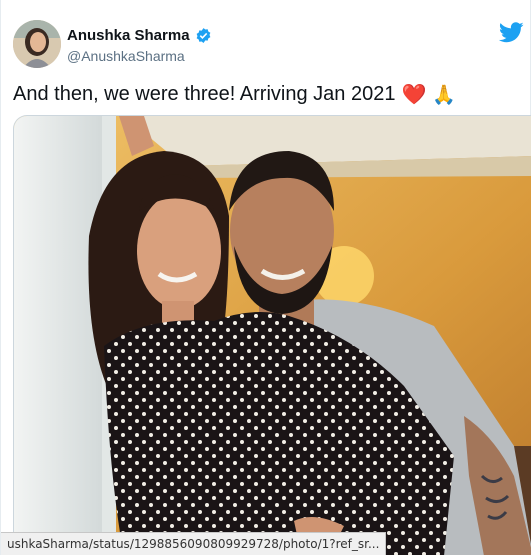 This screenshot has width=531, height=555. I want to click on avatar-image, so click(37, 44).